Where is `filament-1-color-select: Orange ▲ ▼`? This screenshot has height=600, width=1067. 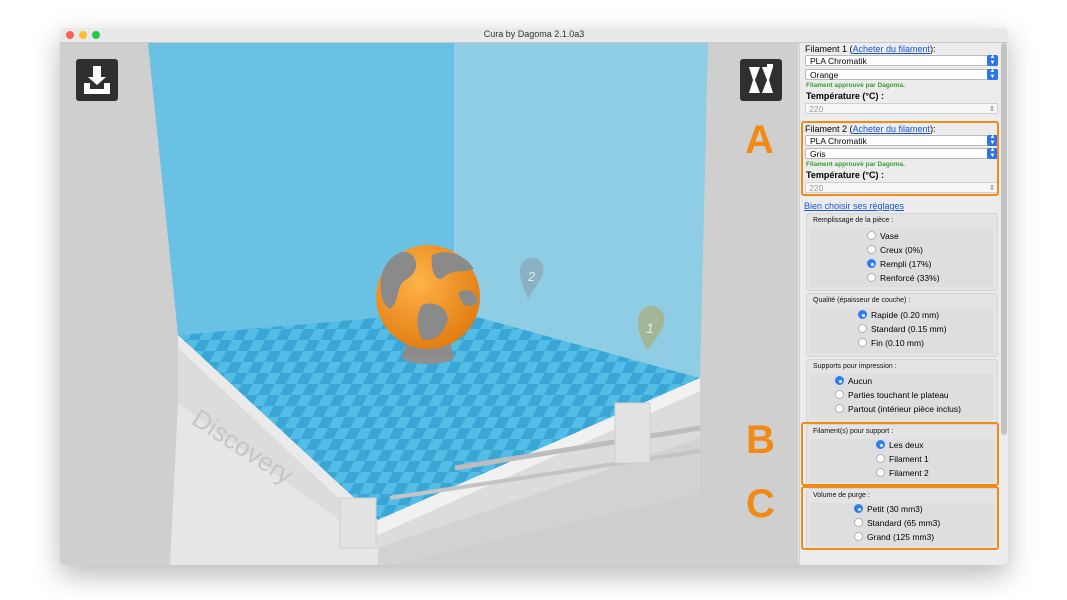 filament-1-color-select: Orange ▲ ▼ is located at coordinates (901, 74).